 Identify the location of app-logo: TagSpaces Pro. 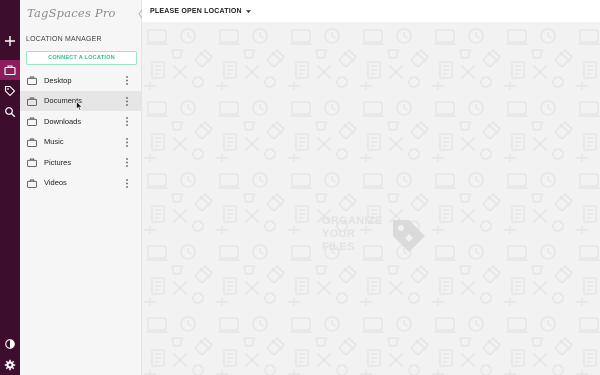
(71, 13).